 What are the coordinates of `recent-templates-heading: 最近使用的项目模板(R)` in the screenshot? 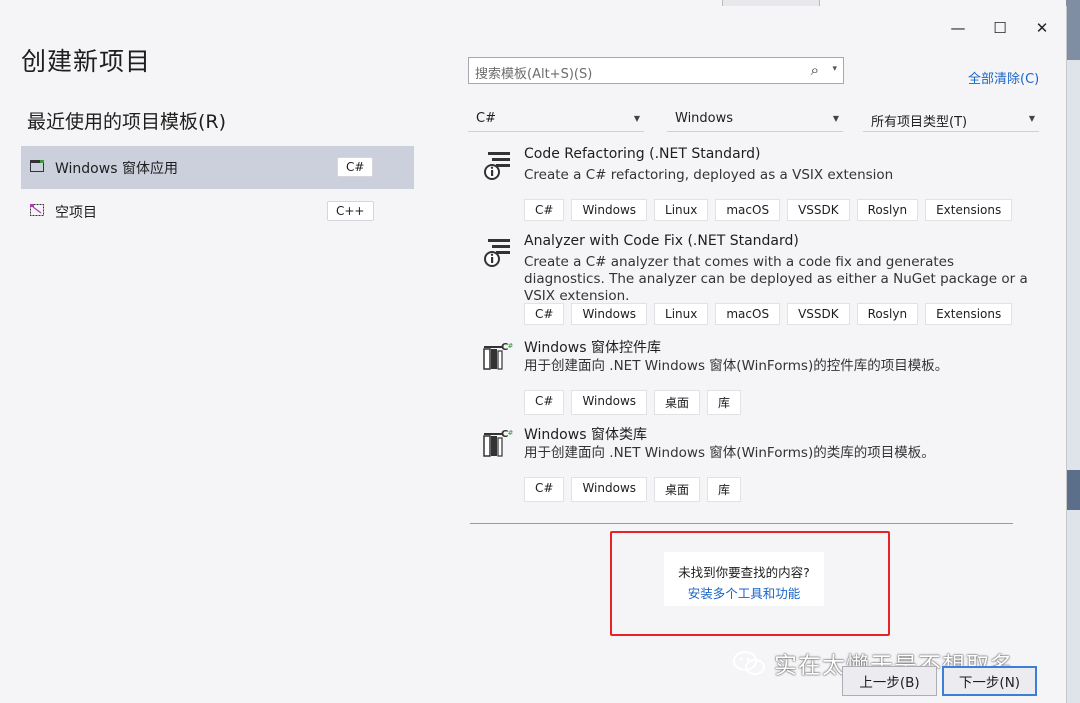 It's located at (127, 122).